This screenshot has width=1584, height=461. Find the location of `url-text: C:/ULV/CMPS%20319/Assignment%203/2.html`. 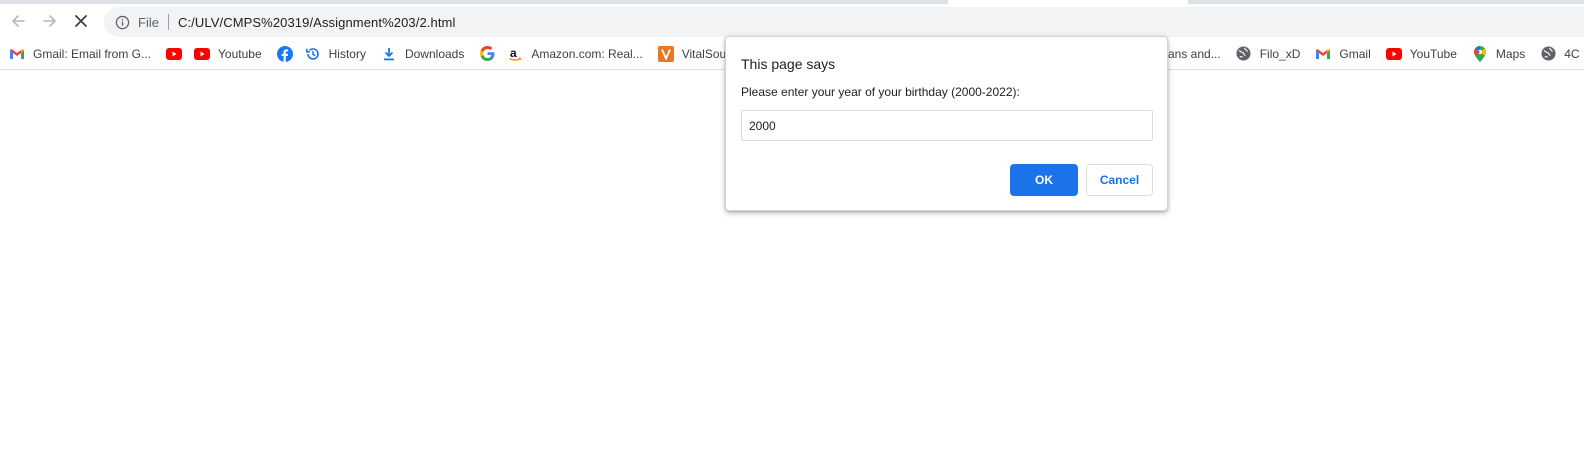

url-text: C:/ULV/CMPS%20319/Assignment%203/2.html is located at coordinates (317, 22).